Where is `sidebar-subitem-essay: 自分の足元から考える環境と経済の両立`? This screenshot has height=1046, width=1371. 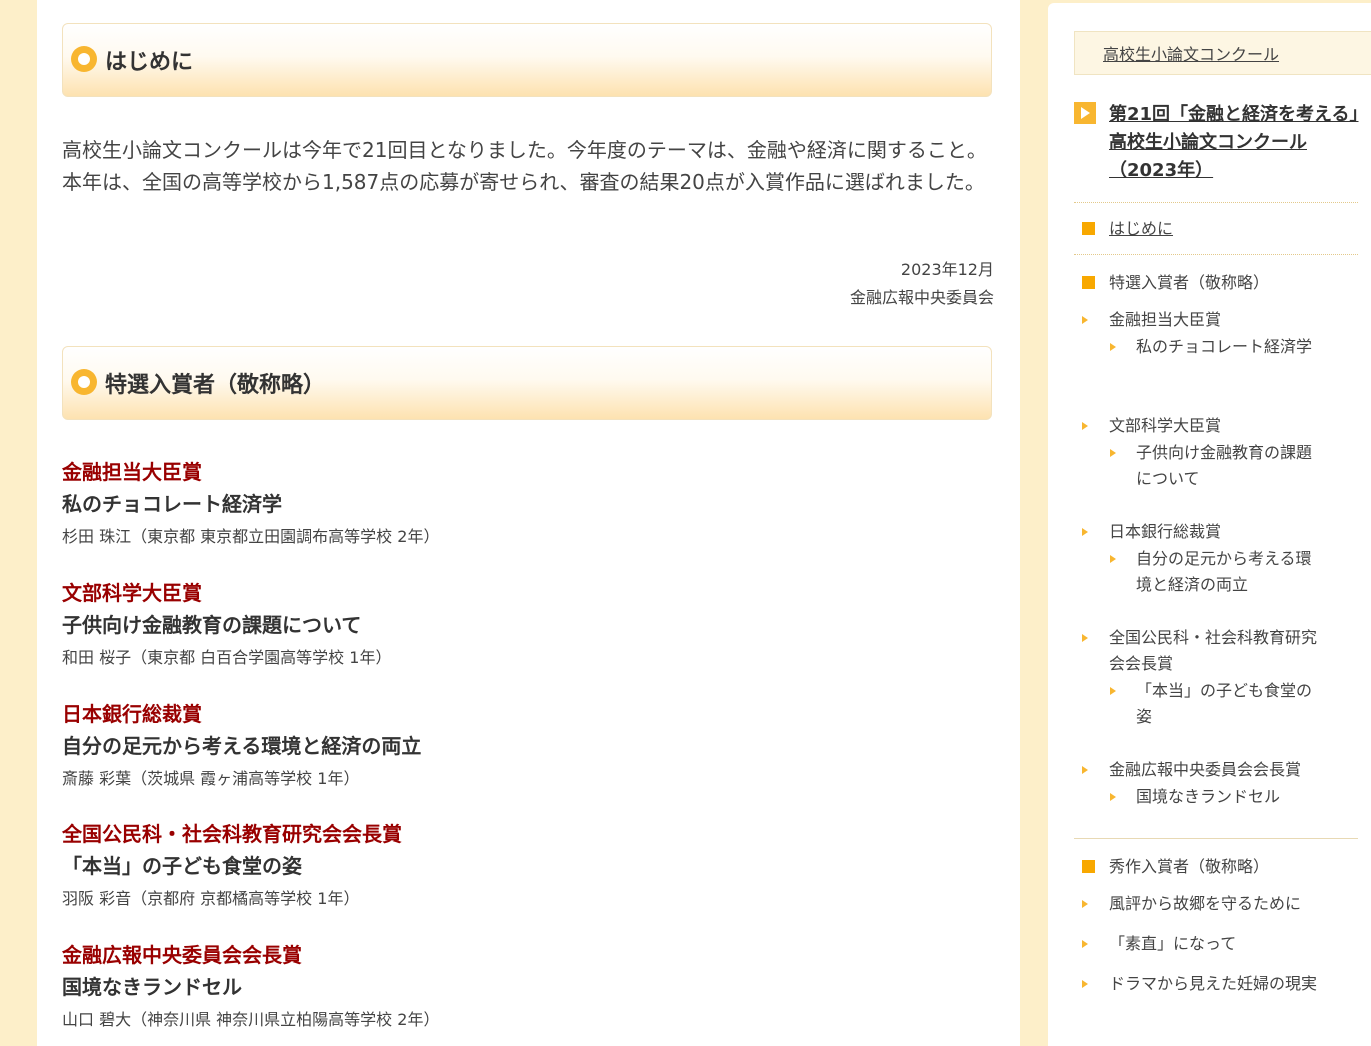
sidebar-subitem-essay: 自分の足元から考える環境と経済の両立 is located at coordinates (1217, 572).